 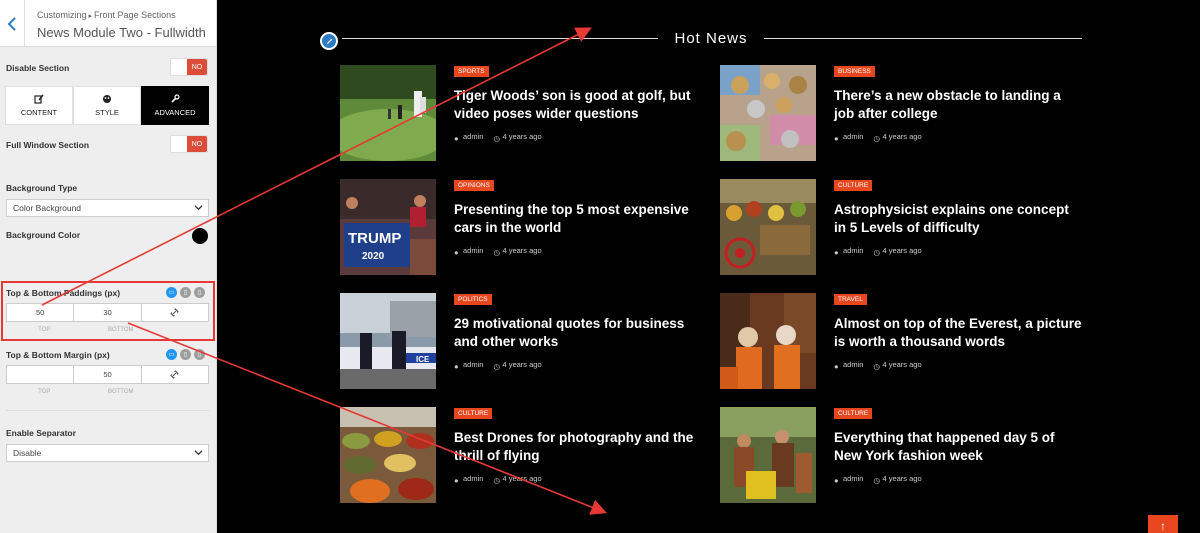 What do you see at coordinates (768, 227) in the screenshot?
I see `thumbnail-market` at bounding box center [768, 227].